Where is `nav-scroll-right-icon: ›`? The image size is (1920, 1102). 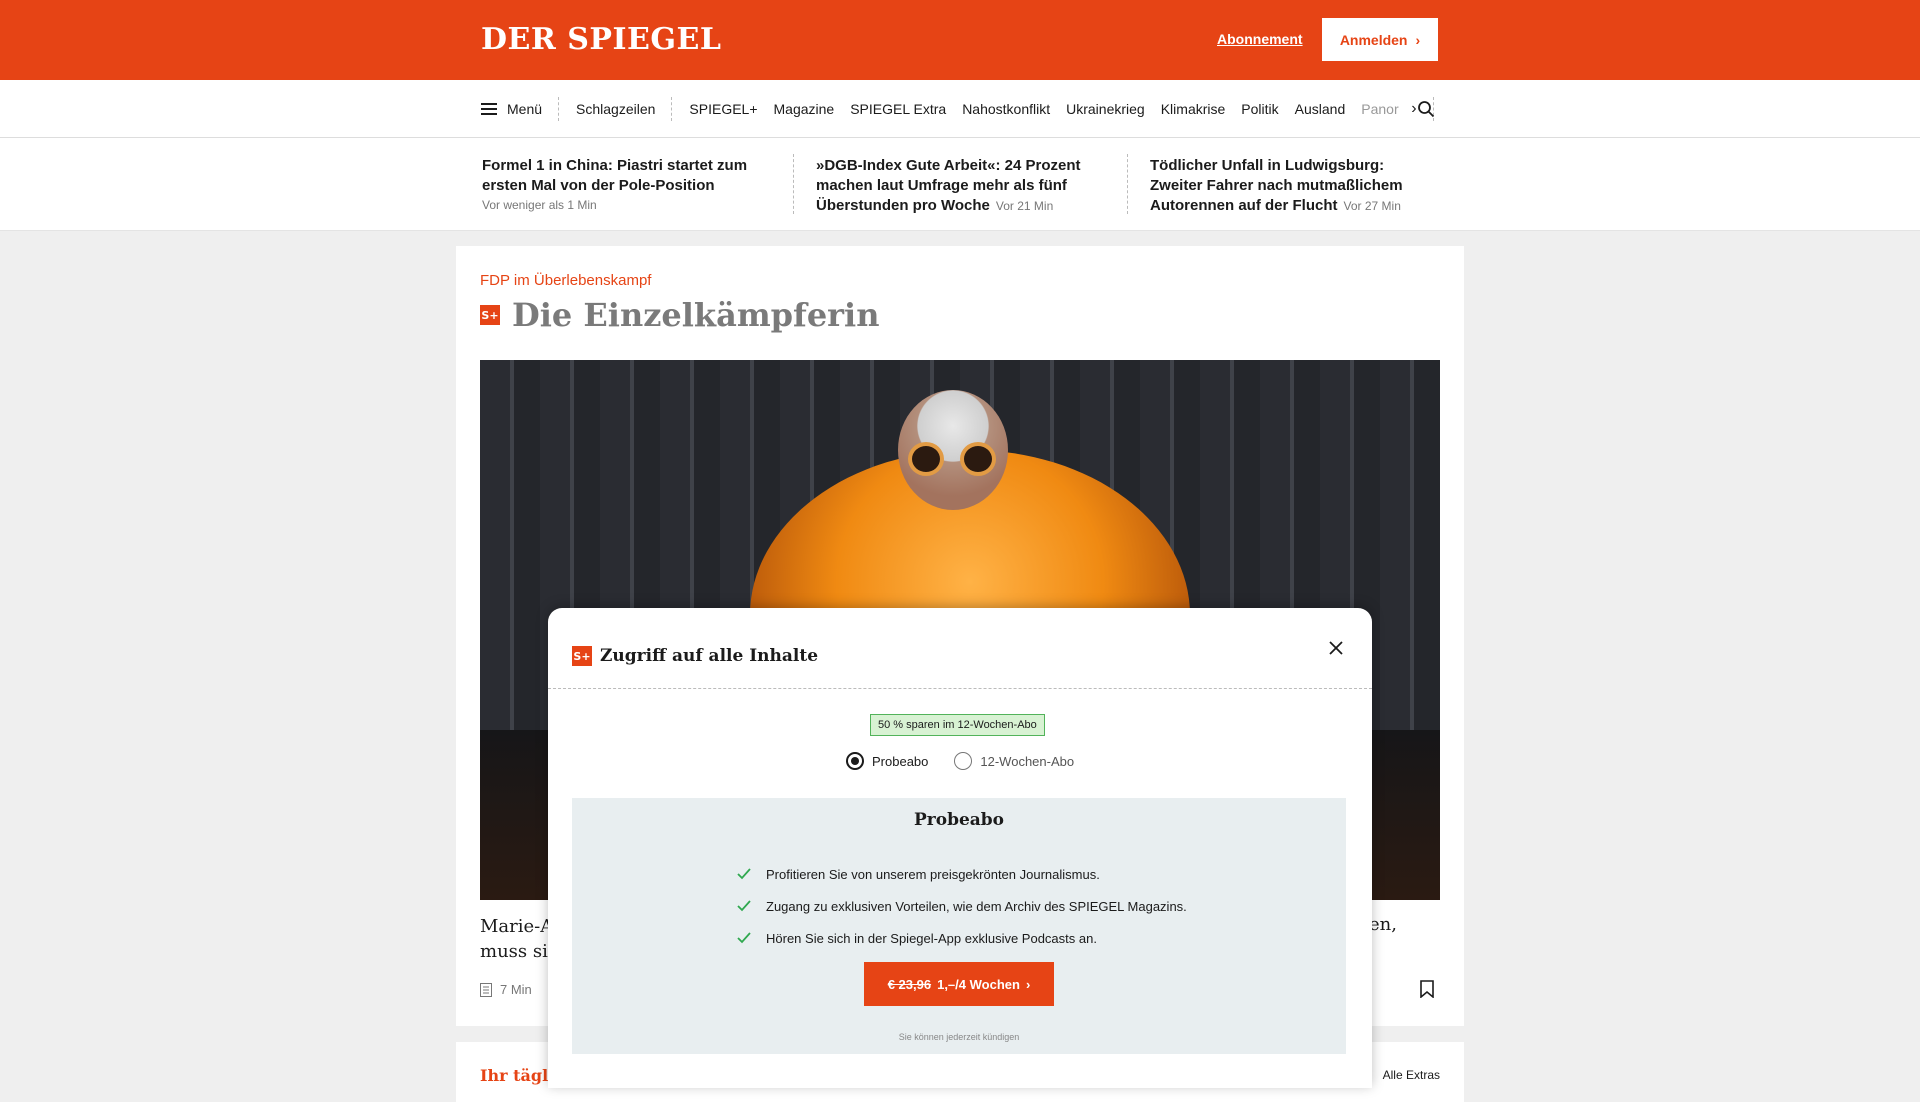
nav-scroll-right-icon: › is located at coordinates (1413, 109).